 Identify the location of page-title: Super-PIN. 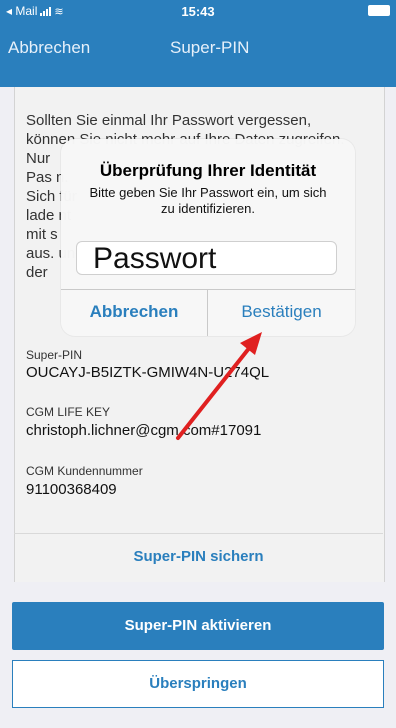
(210, 47).